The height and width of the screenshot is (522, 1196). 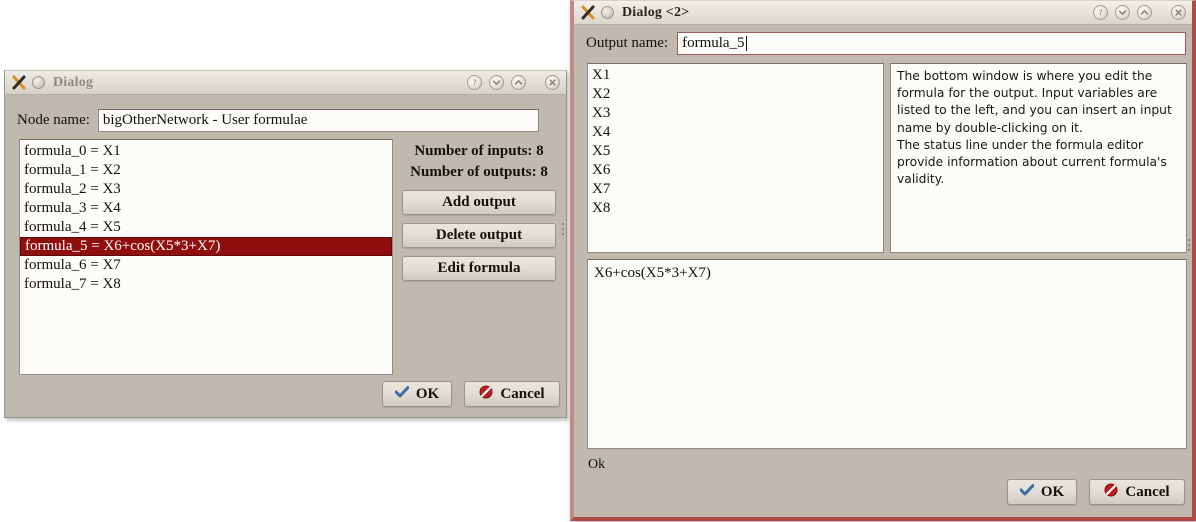 What do you see at coordinates (285, 83) in the screenshot?
I see `left-dialog-titlebar: Dialog ?` at bounding box center [285, 83].